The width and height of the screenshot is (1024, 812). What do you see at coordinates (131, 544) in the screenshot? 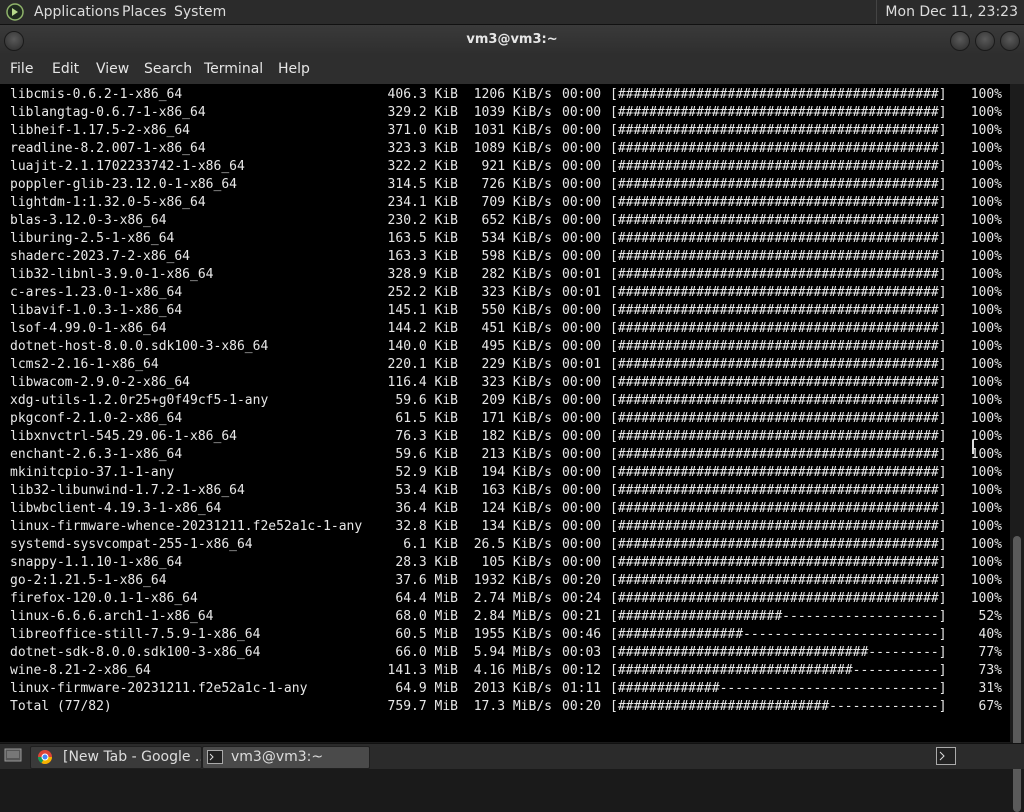
I see `package-name: systemd-sysvcompat-255-1-x86_64` at bounding box center [131, 544].